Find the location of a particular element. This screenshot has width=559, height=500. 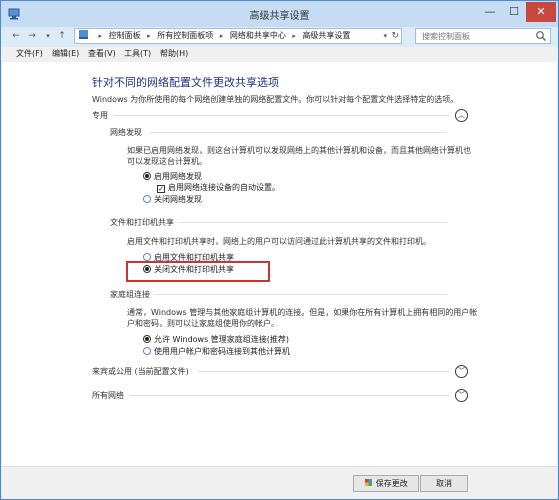

network-discovery-desc: 可以发现这台计算机。 is located at coordinates (167, 161).